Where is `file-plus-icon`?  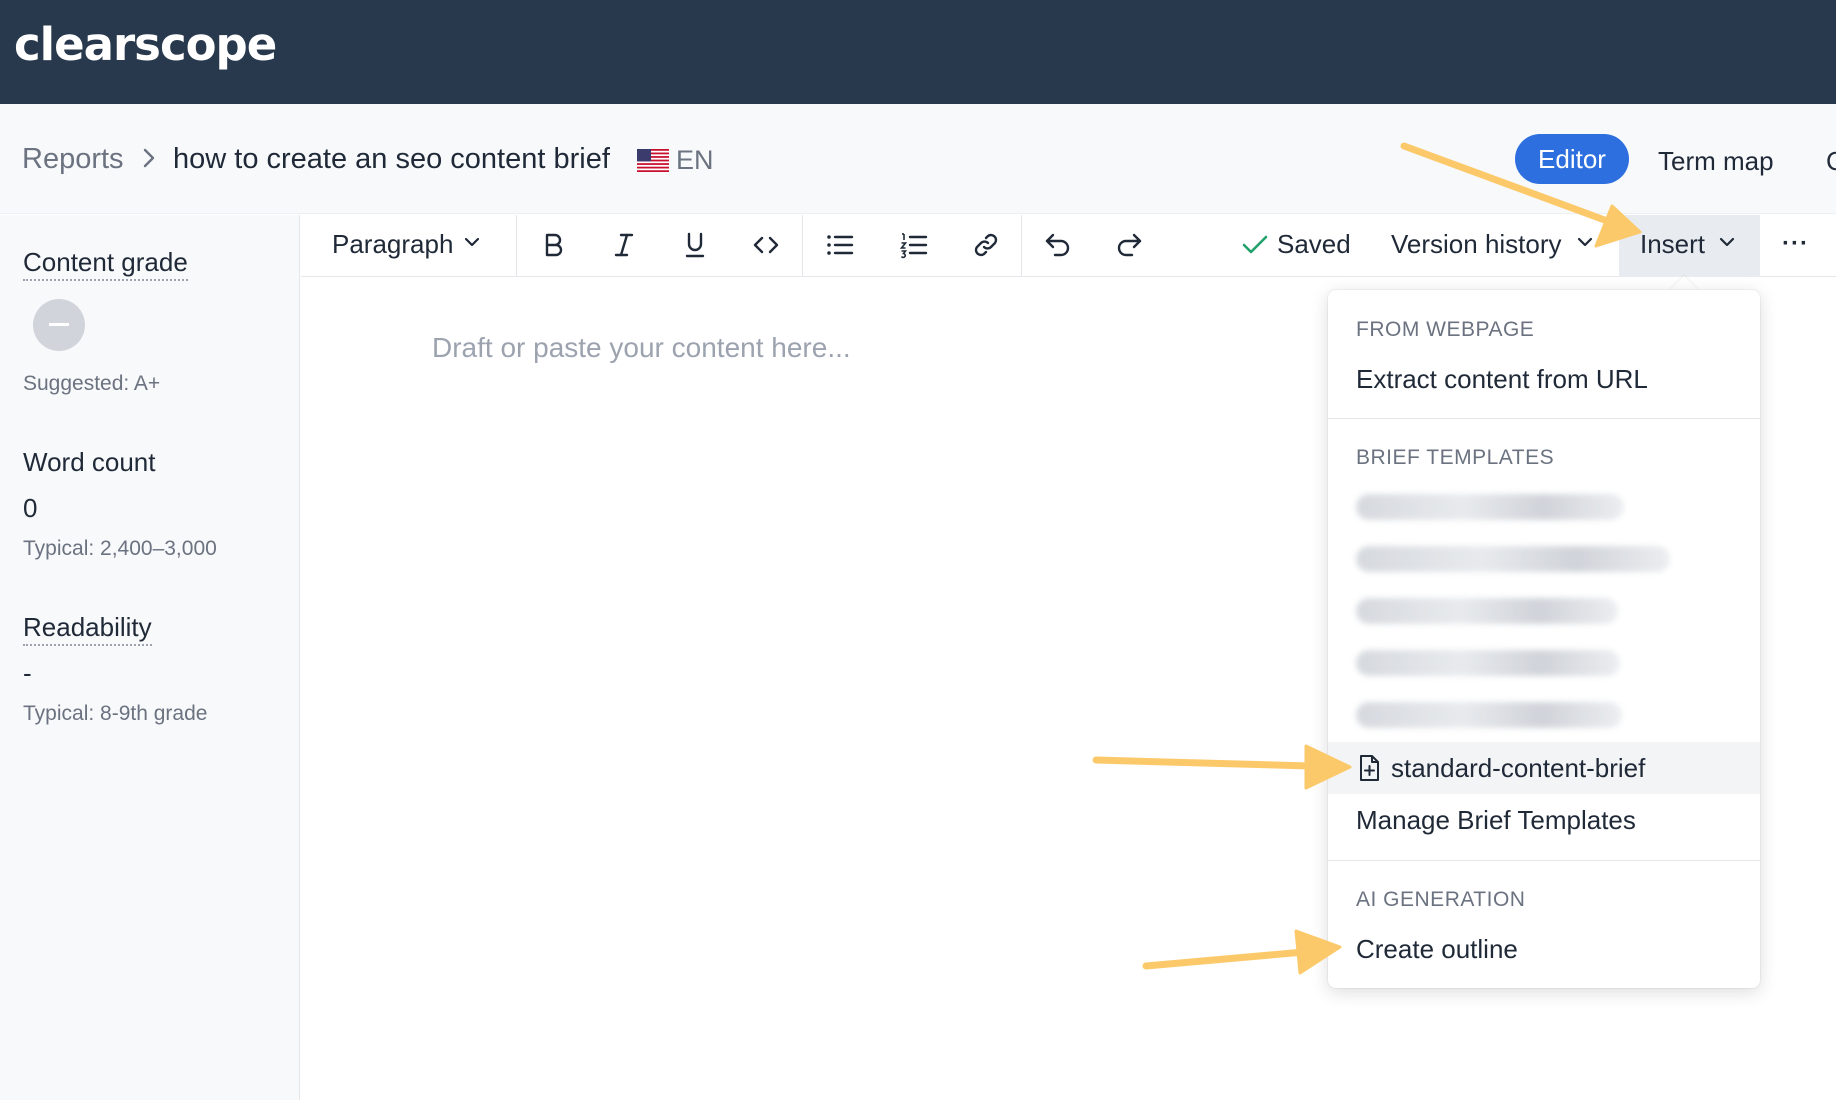
file-plus-icon is located at coordinates (1369, 768).